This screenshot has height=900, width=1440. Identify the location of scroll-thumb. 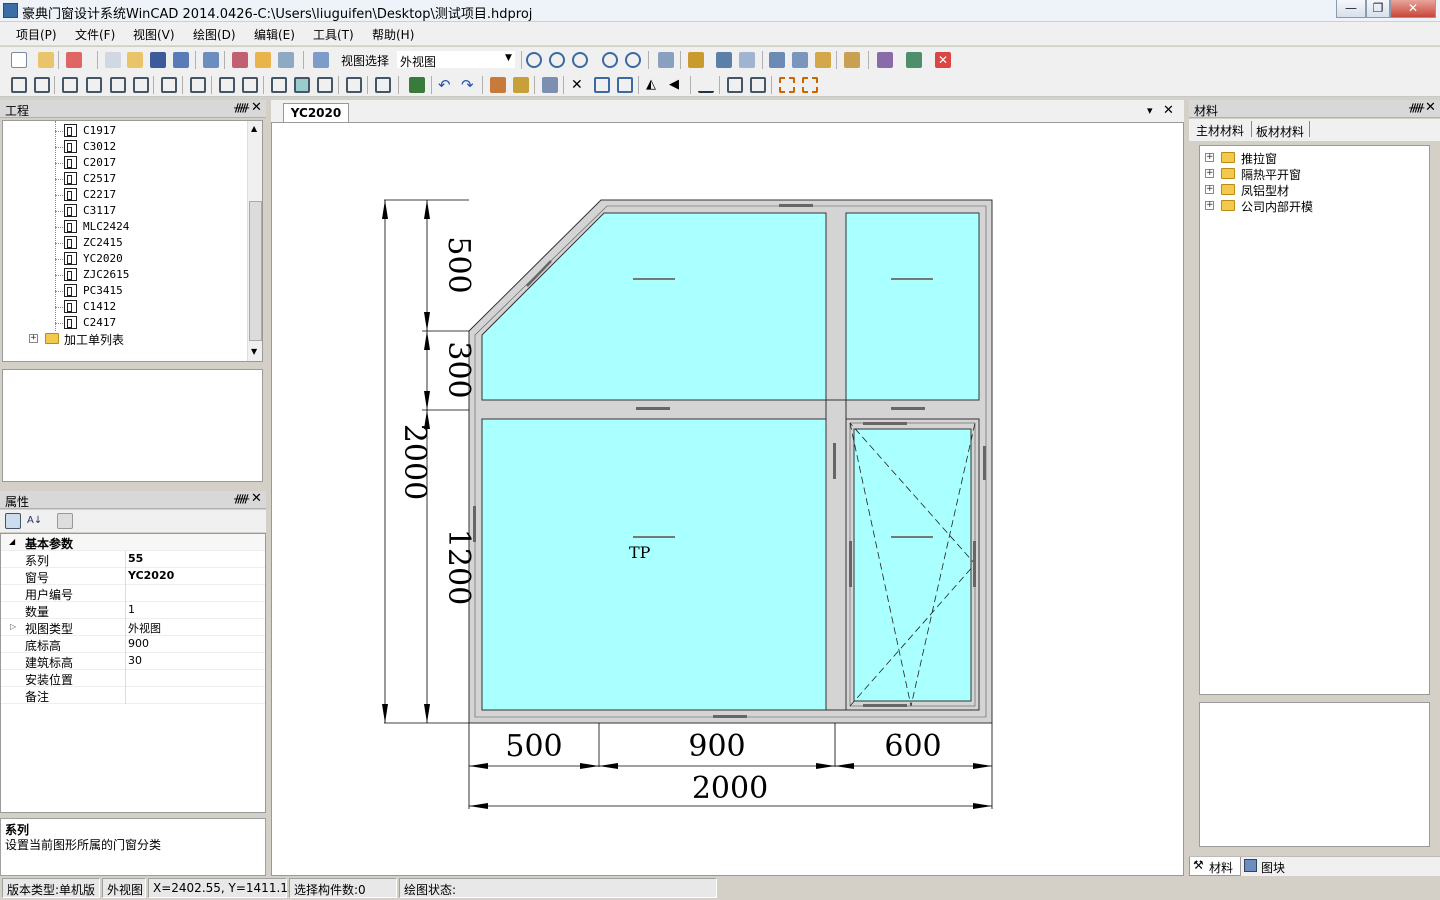
(255, 271).